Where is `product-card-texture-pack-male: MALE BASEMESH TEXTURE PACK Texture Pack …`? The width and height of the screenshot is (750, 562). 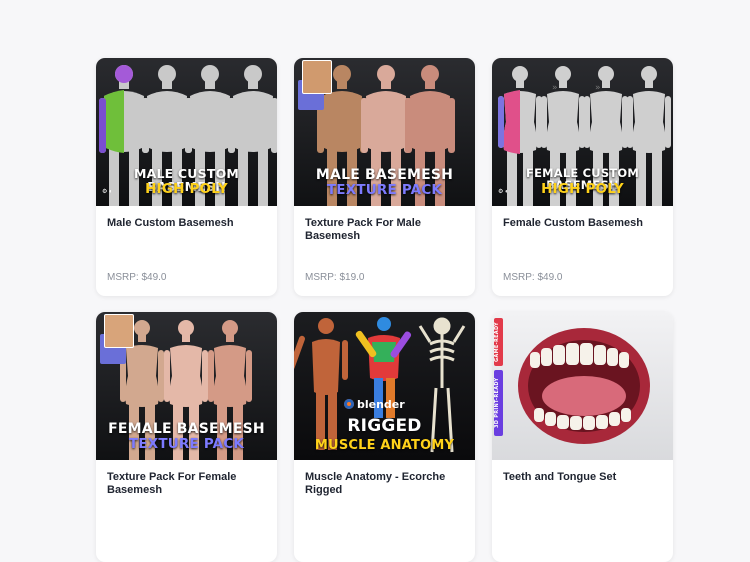
product-card-texture-pack-male: MALE BASEMESH TEXTURE PACK Texture Pack … is located at coordinates (384, 177).